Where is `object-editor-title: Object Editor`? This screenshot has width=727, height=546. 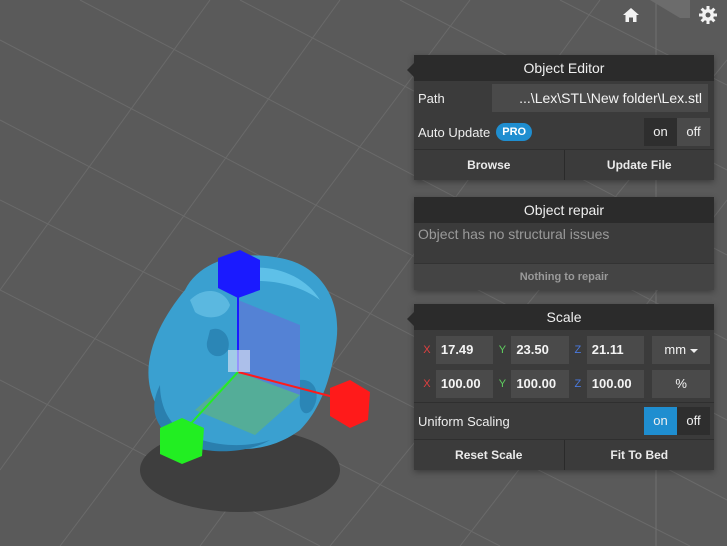 object-editor-title: Object Editor is located at coordinates (564, 68).